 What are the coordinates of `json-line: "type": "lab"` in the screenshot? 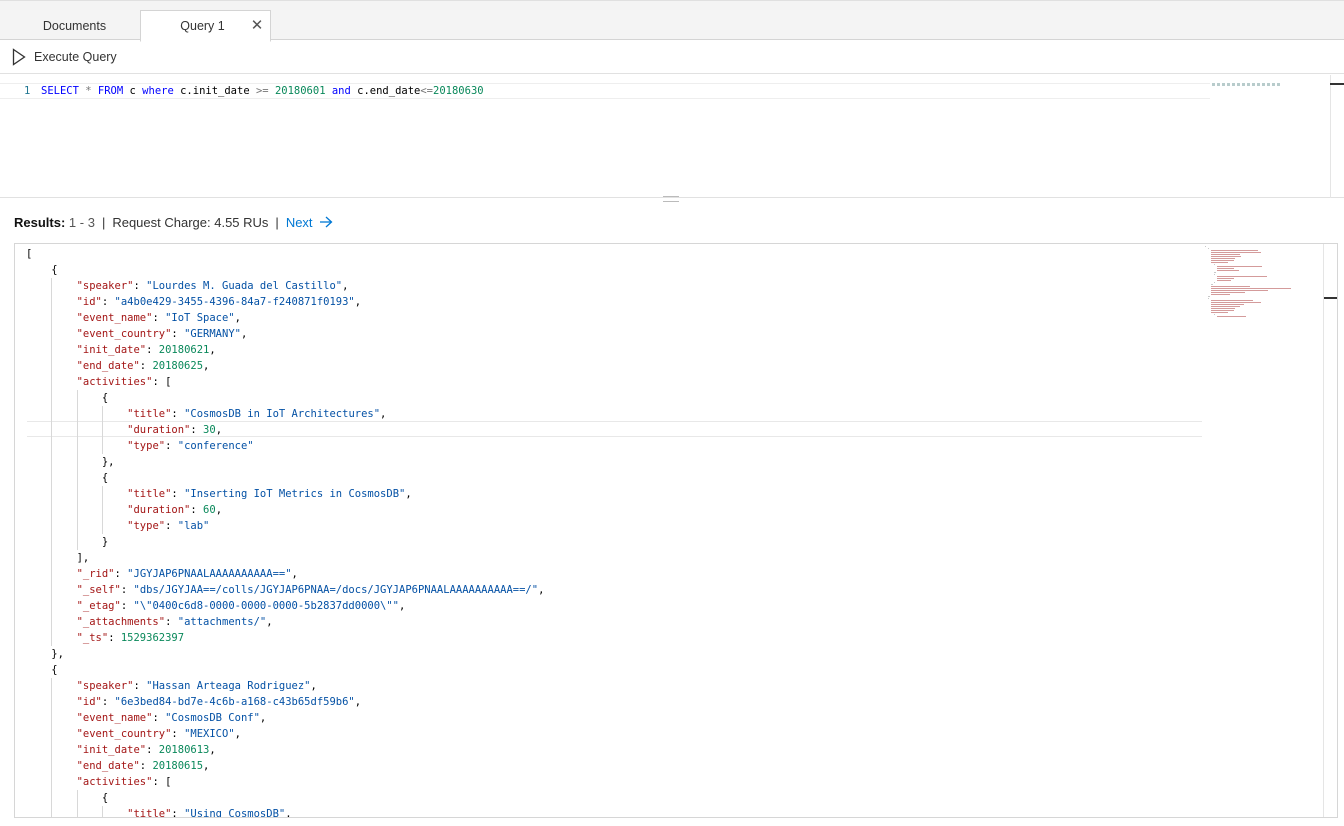 It's located at (285, 526).